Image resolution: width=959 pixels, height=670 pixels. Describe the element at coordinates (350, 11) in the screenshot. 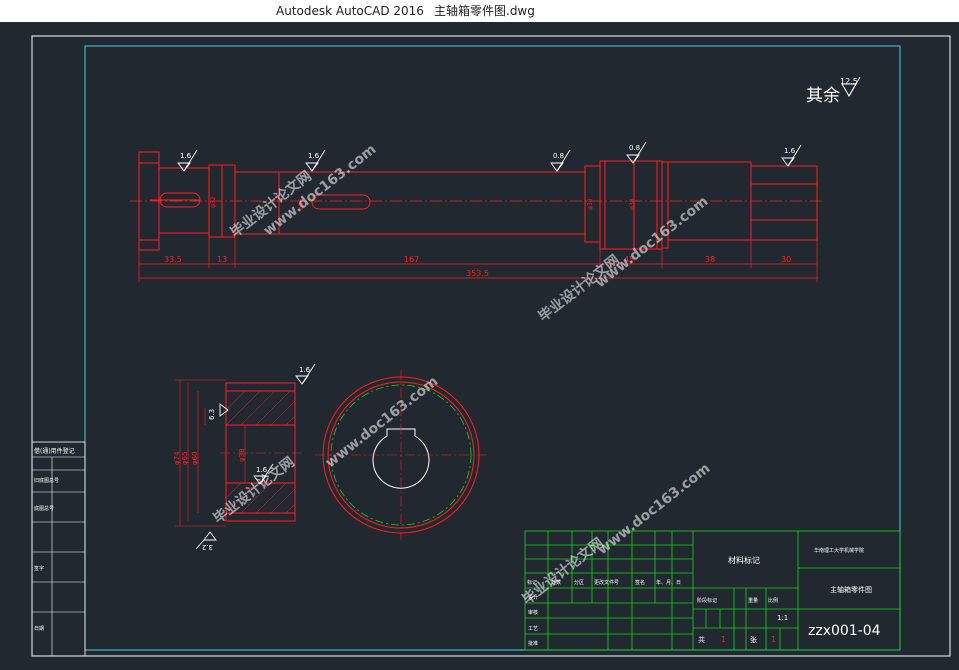

I see `app-title: Autodesk AutoCAD 2016` at that location.